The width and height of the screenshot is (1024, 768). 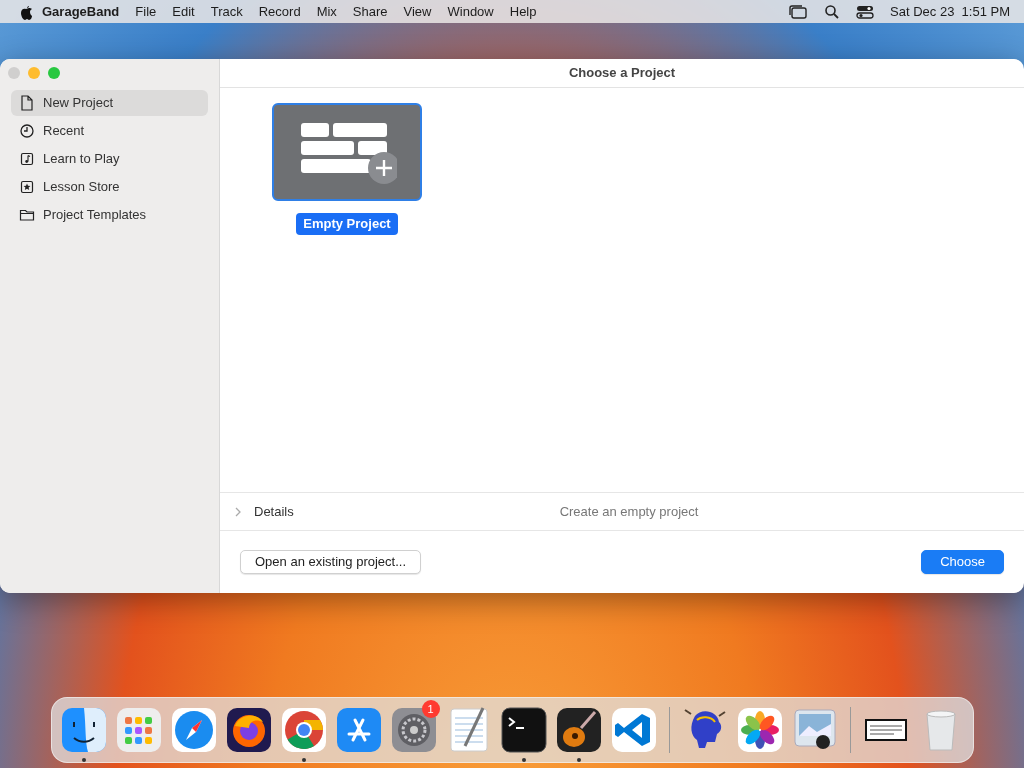 What do you see at coordinates (832, 11) in the screenshot?
I see `search-icon` at bounding box center [832, 11].